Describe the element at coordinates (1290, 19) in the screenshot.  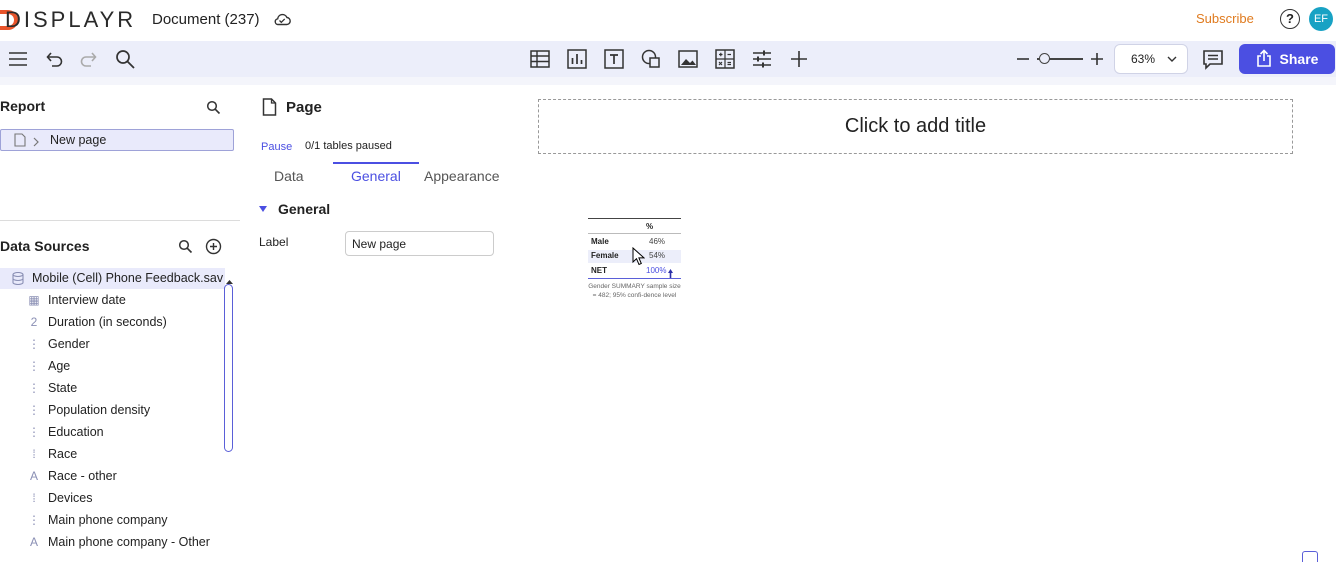
I see `help-icon: ?` at that location.